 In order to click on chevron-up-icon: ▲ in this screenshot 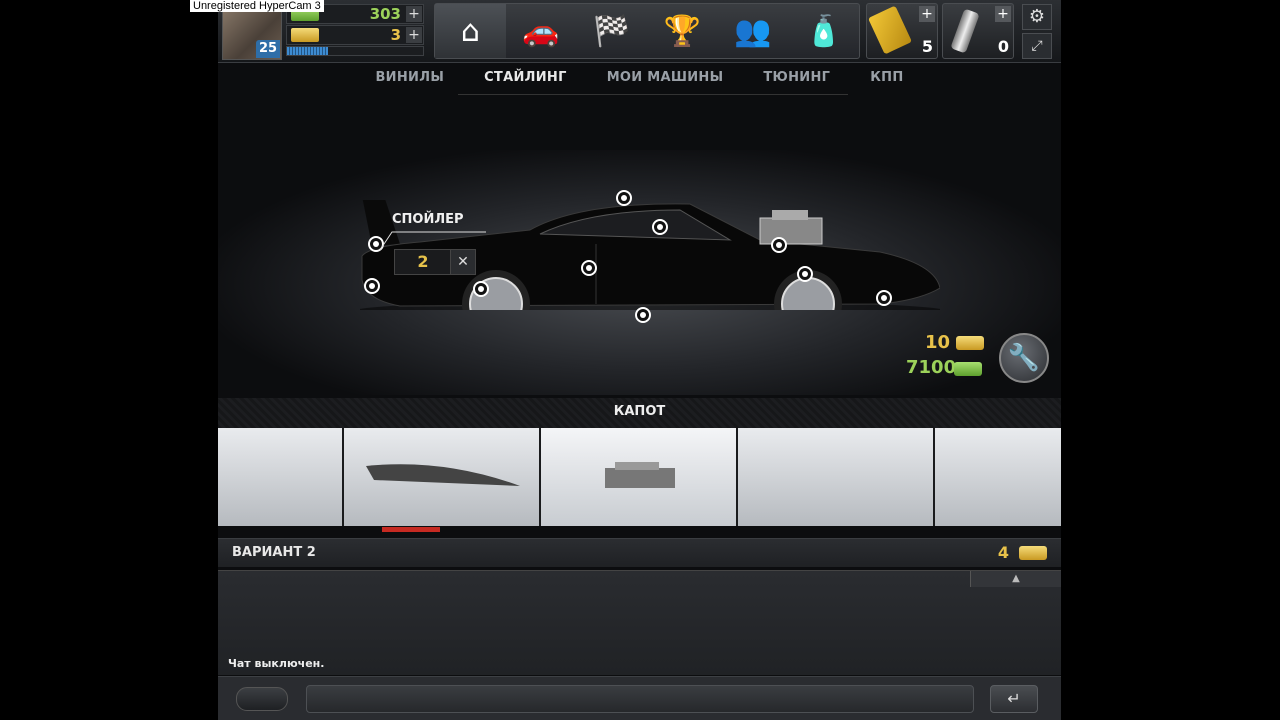, I will do `click(1016, 578)`.